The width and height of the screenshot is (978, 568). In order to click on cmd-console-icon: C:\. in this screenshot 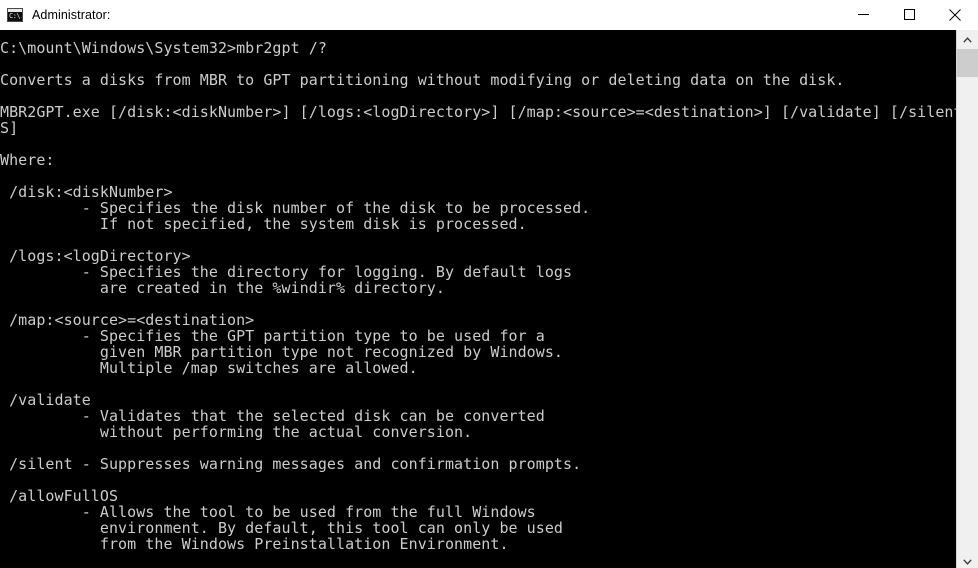, I will do `click(15, 14)`.